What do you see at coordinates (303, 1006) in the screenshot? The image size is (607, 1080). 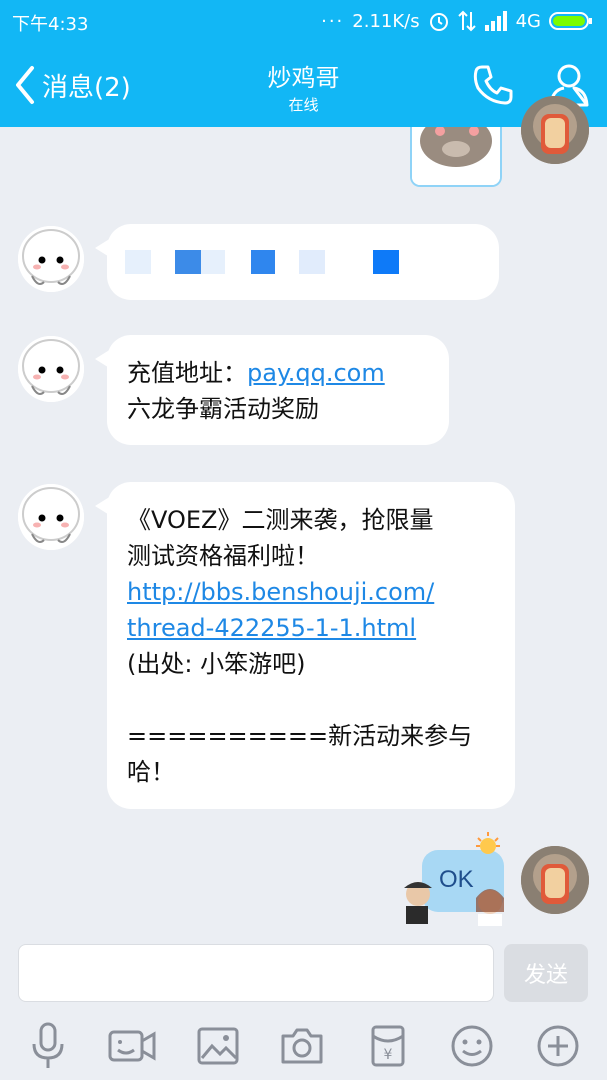 I see `input-area: 发送 ¥` at bounding box center [303, 1006].